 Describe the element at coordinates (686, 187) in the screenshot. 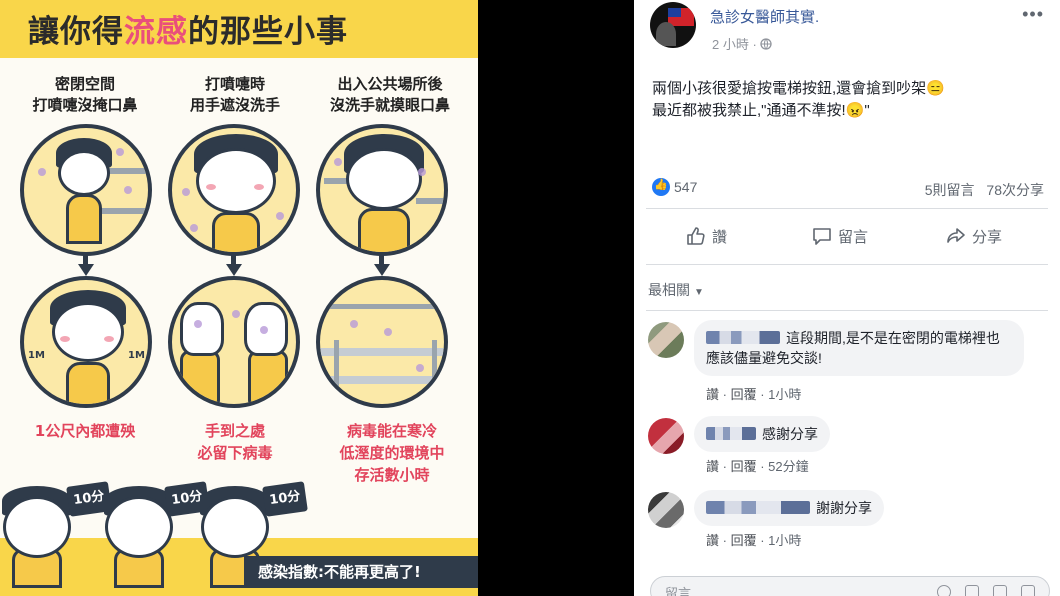

I see `like-count: 547` at that location.